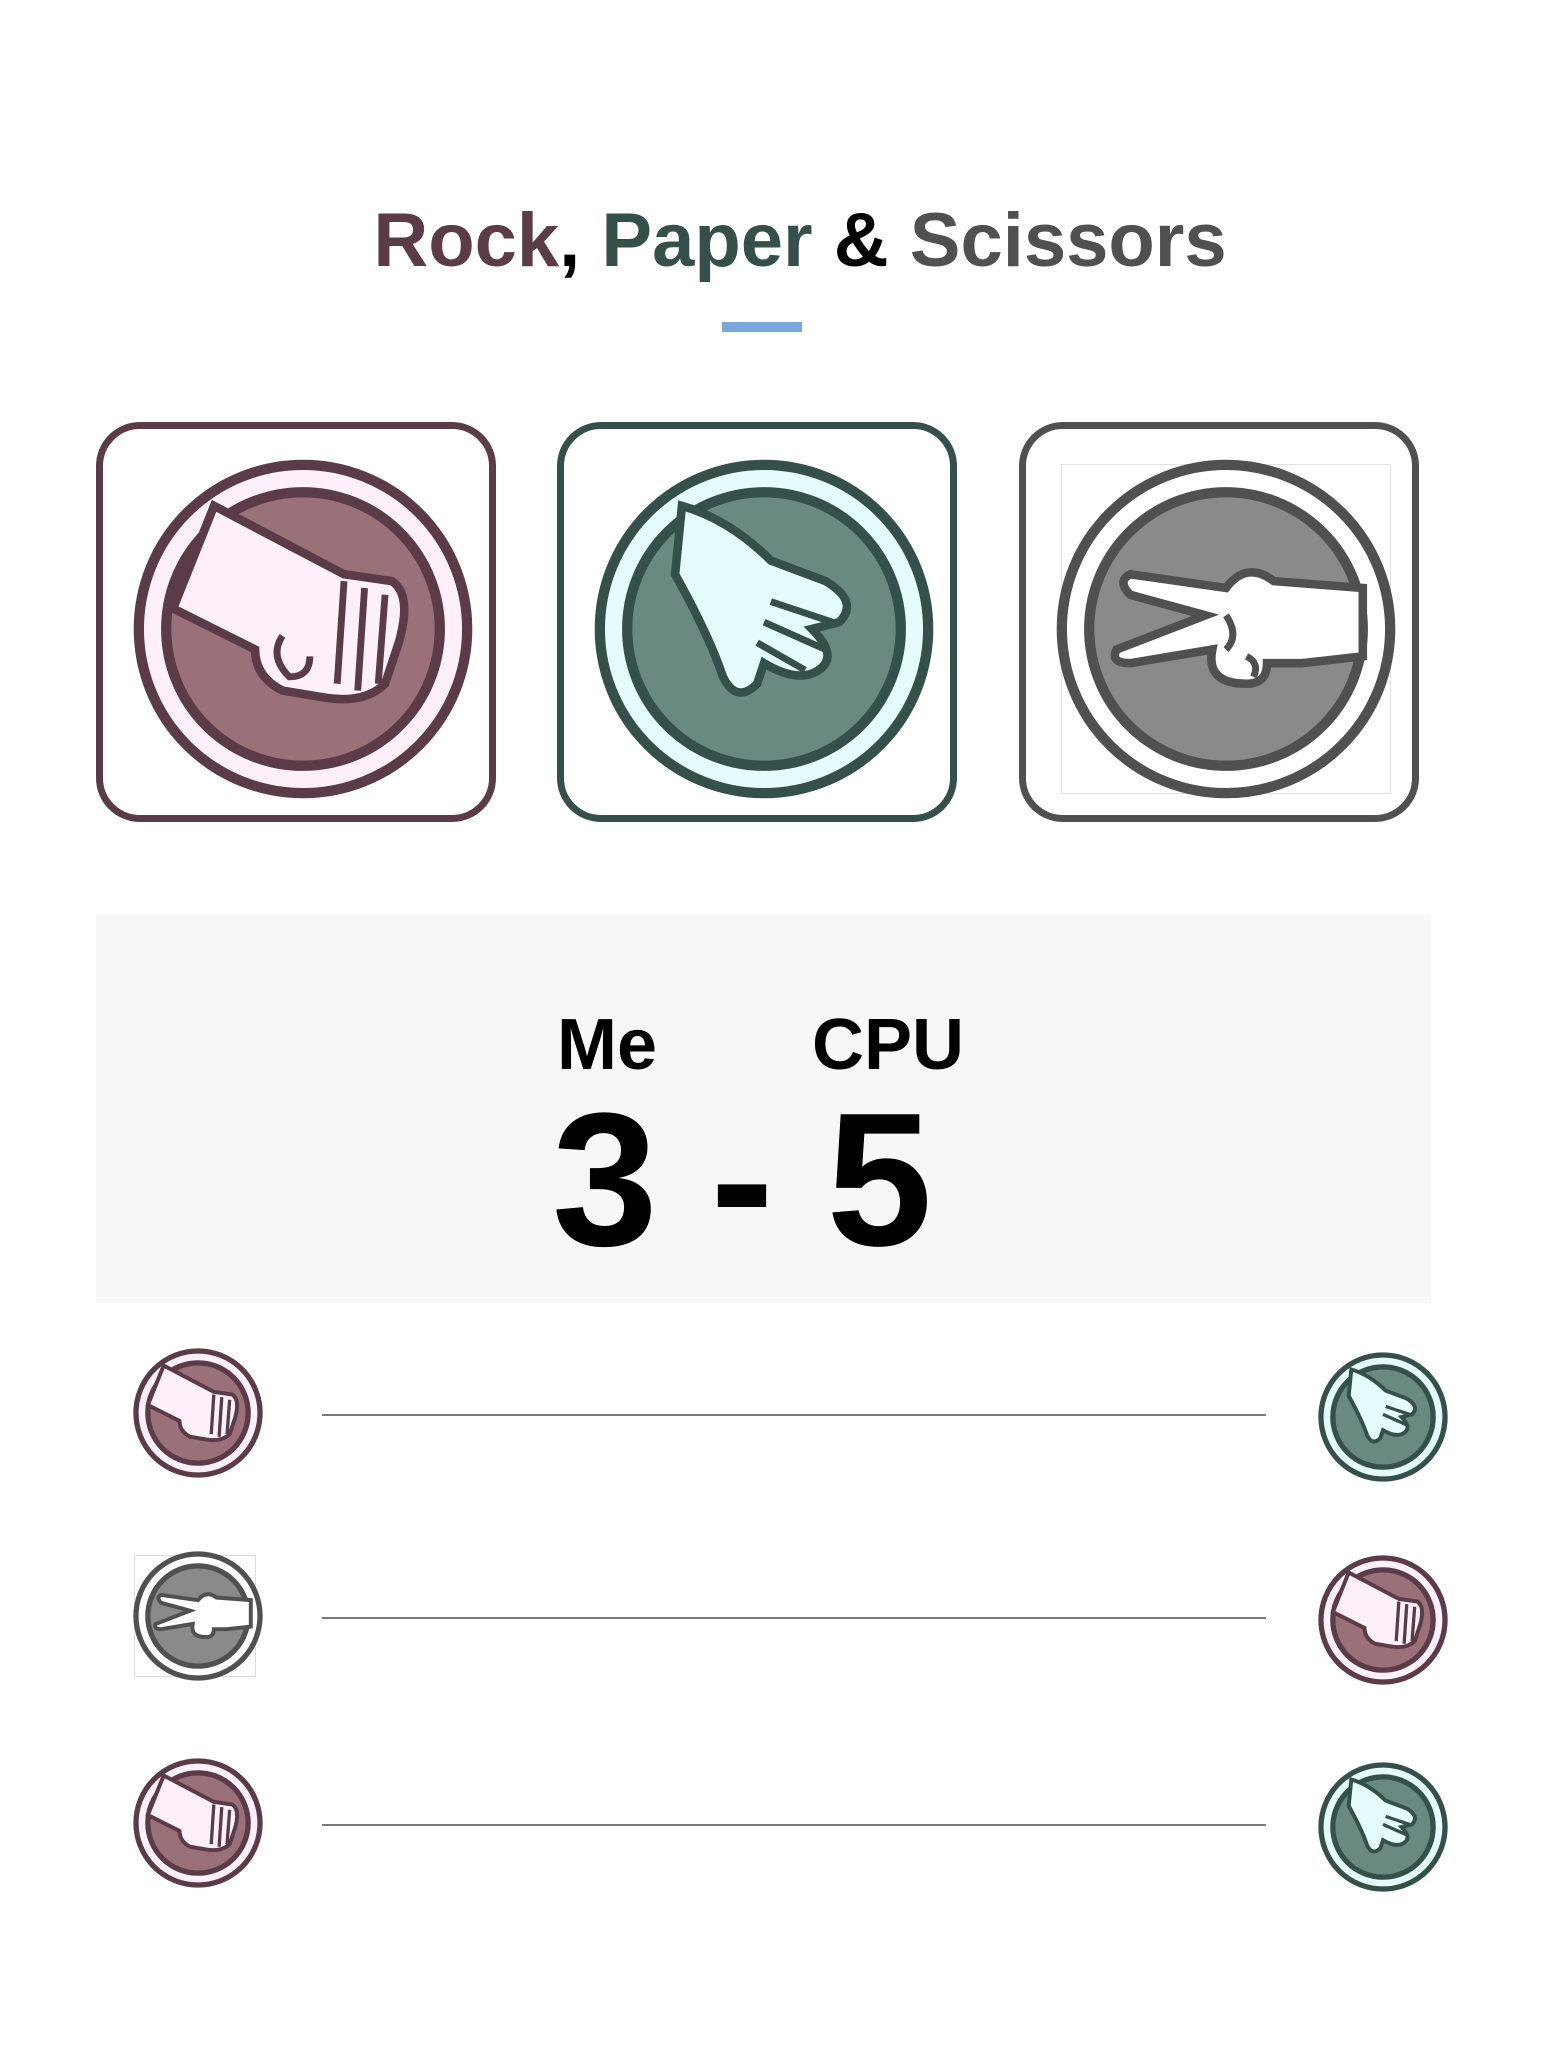 Image resolution: width=1553 pixels, height=2062 pixels. Describe the element at coordinates (707, 240) in the screenshot. I see `title-paper: Paper` at that location.